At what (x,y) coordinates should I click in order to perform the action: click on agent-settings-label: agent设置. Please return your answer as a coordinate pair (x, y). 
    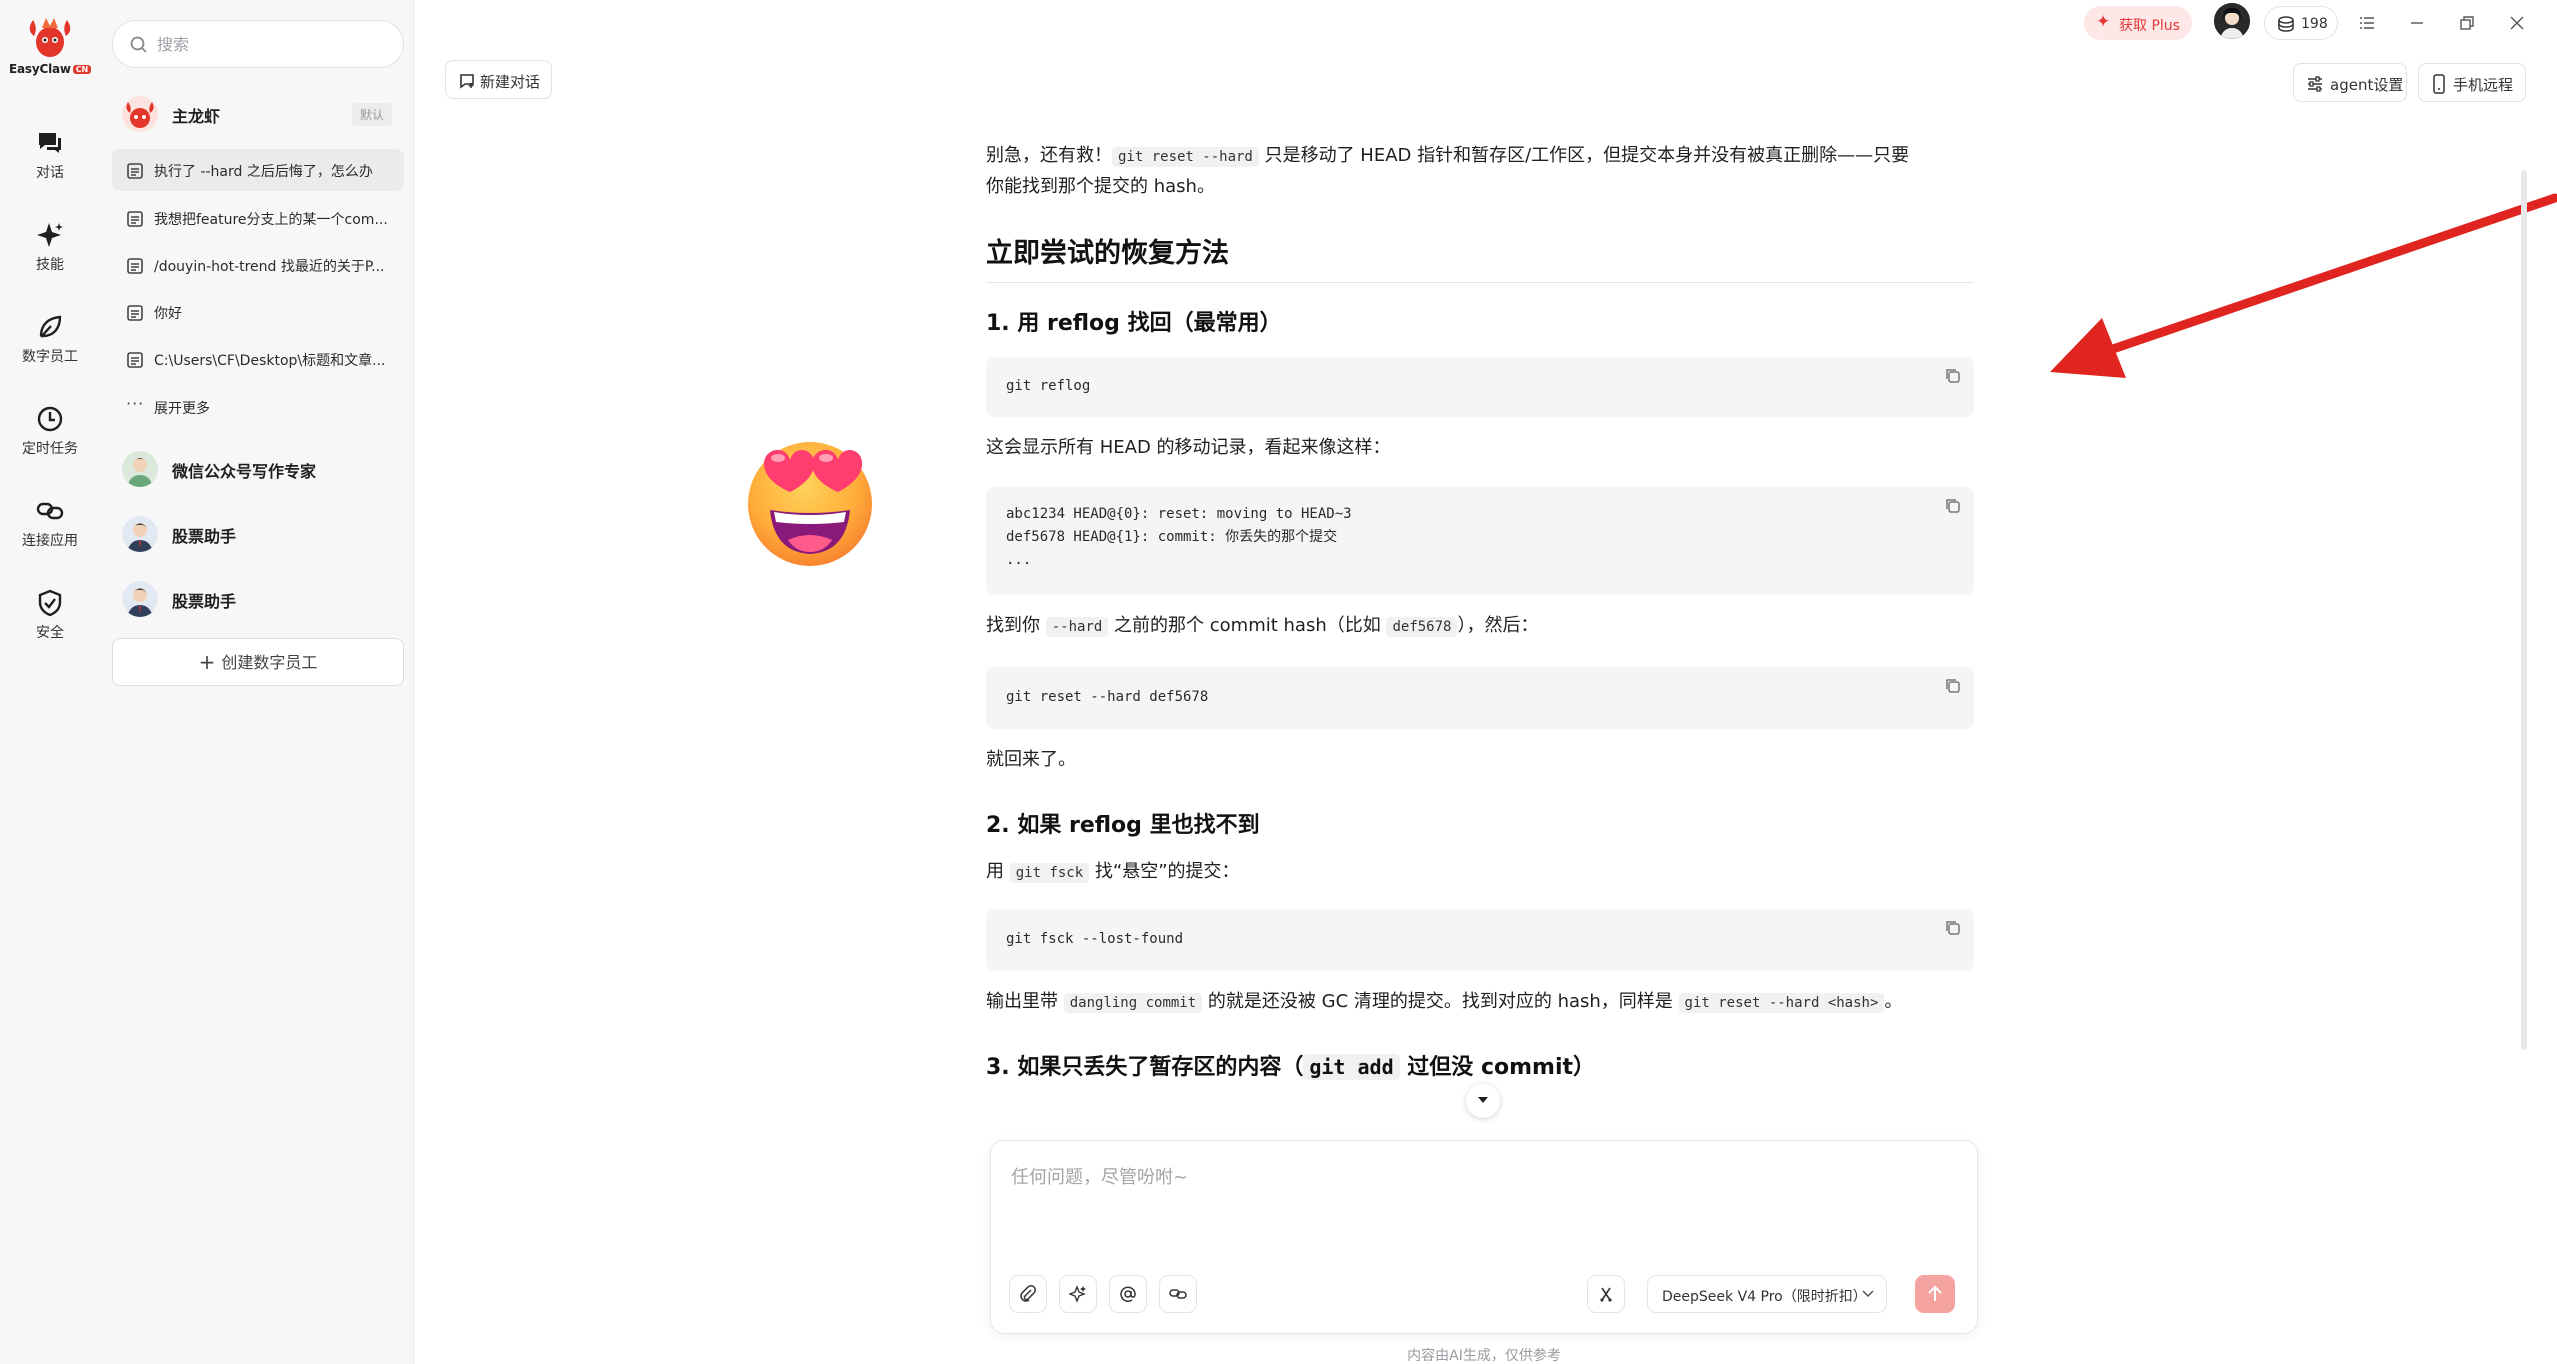
    Looking at the image, I should click on (2367, 85).